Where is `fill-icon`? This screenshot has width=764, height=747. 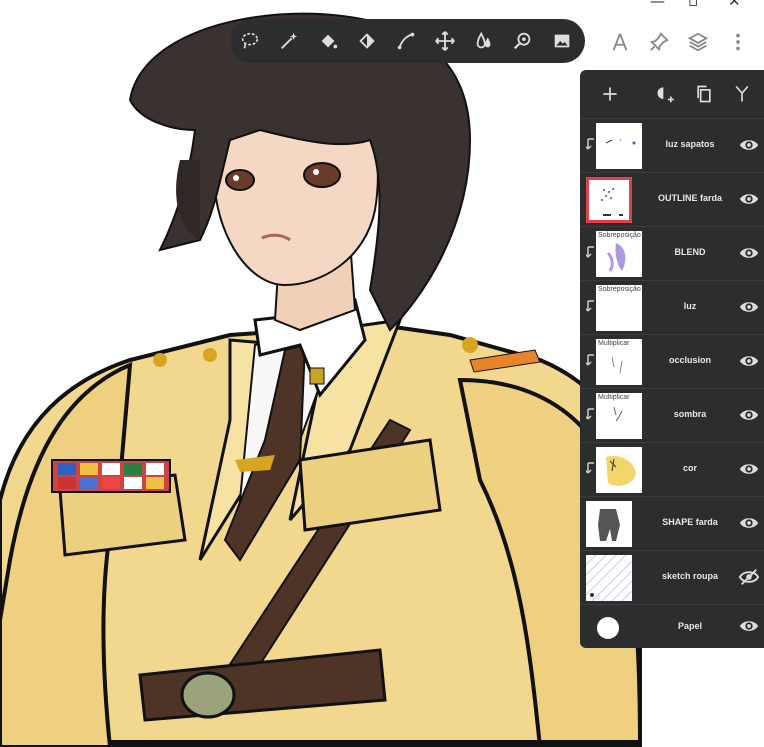
fill-icon is located at coordinates (328, 41).